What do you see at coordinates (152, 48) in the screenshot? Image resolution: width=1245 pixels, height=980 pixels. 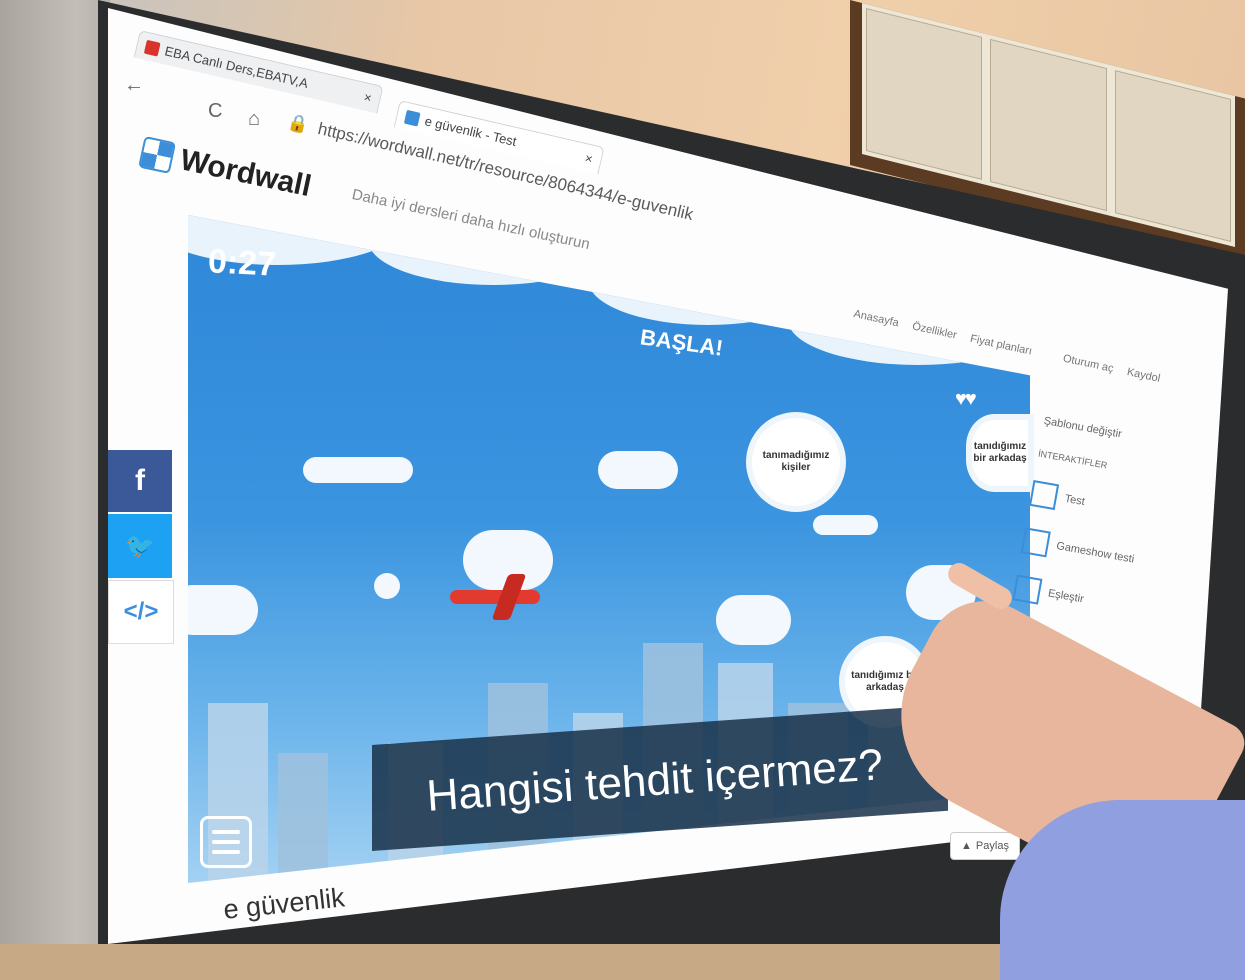 I see `eba-favicon-icon` at bounding box center [152, 48].